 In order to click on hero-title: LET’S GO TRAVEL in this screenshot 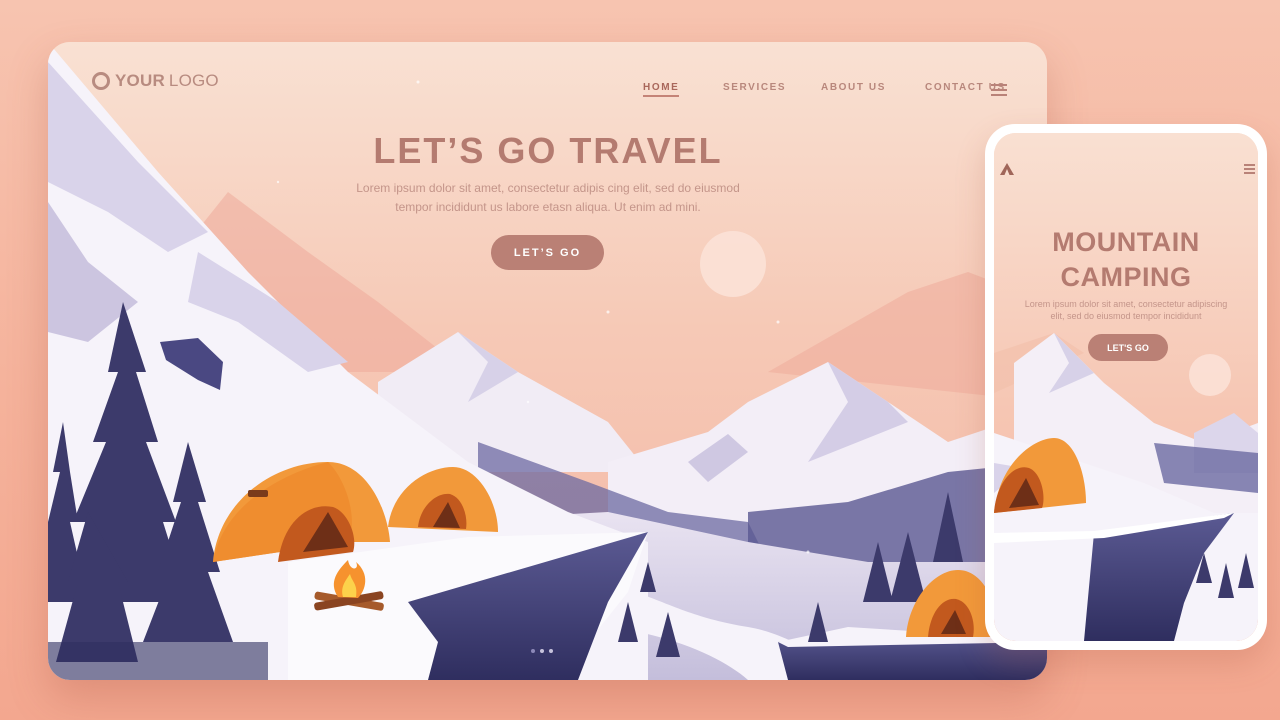, I will do `click(548, 150)`.